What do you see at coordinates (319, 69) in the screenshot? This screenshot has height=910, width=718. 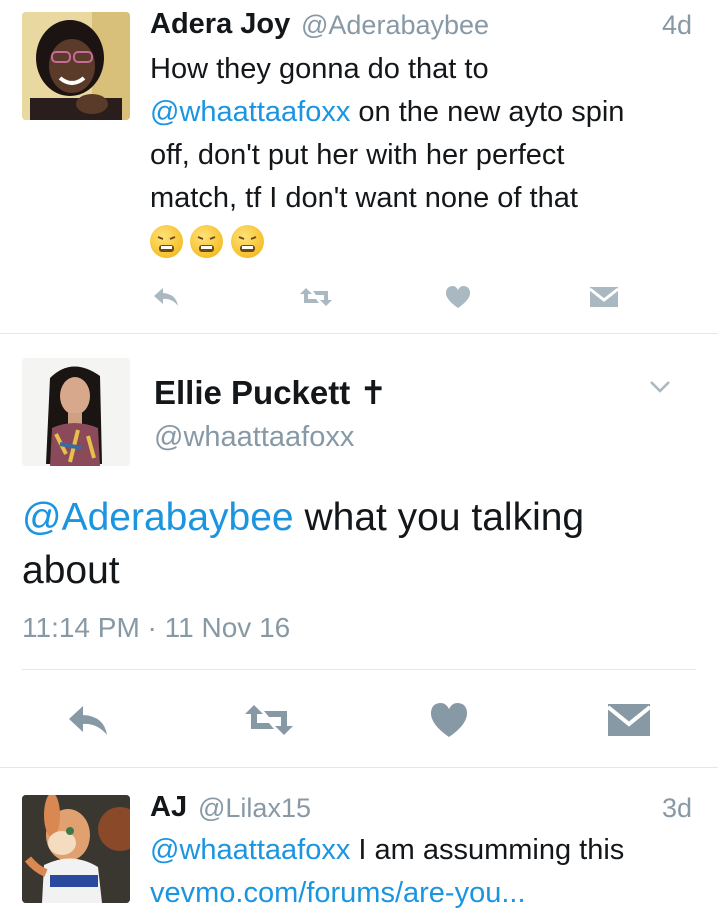 I see `tweet1-text-line1: How they gonna do that to` at bounding box center [319, 69].